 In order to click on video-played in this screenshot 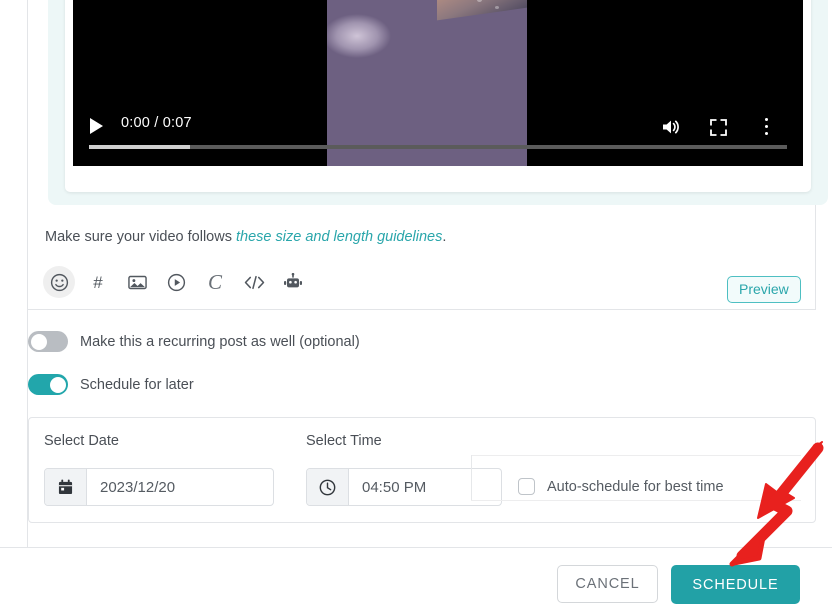, I will do `click(140, 147)`.